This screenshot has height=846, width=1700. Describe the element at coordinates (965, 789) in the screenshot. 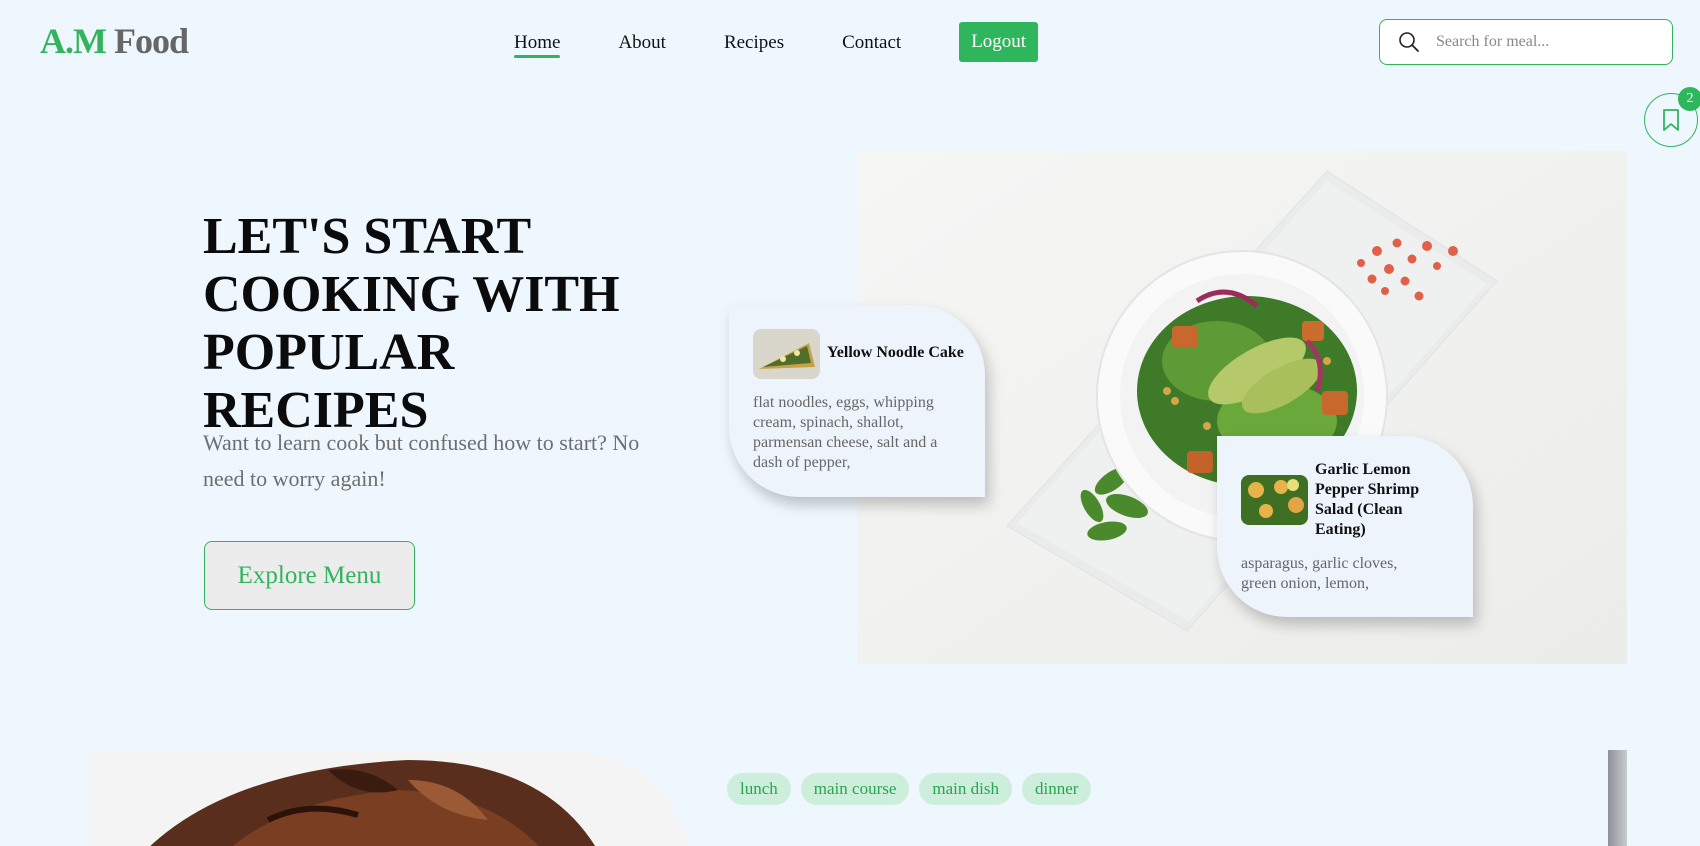

I see `tag-main-dish: main dish` at that location.